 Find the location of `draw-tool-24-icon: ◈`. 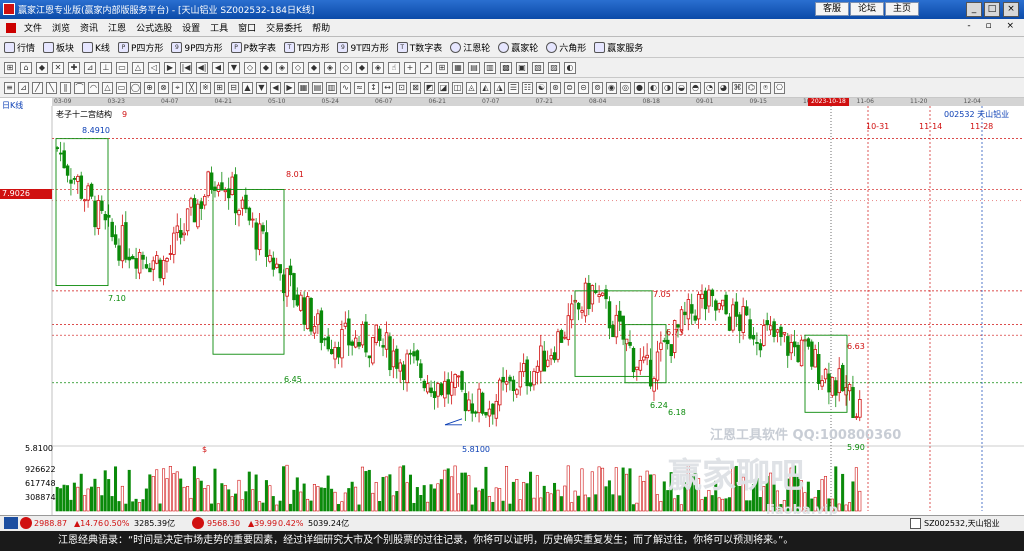

draw-tool-24-icon: ◈ is located at coordinates (378, 68).